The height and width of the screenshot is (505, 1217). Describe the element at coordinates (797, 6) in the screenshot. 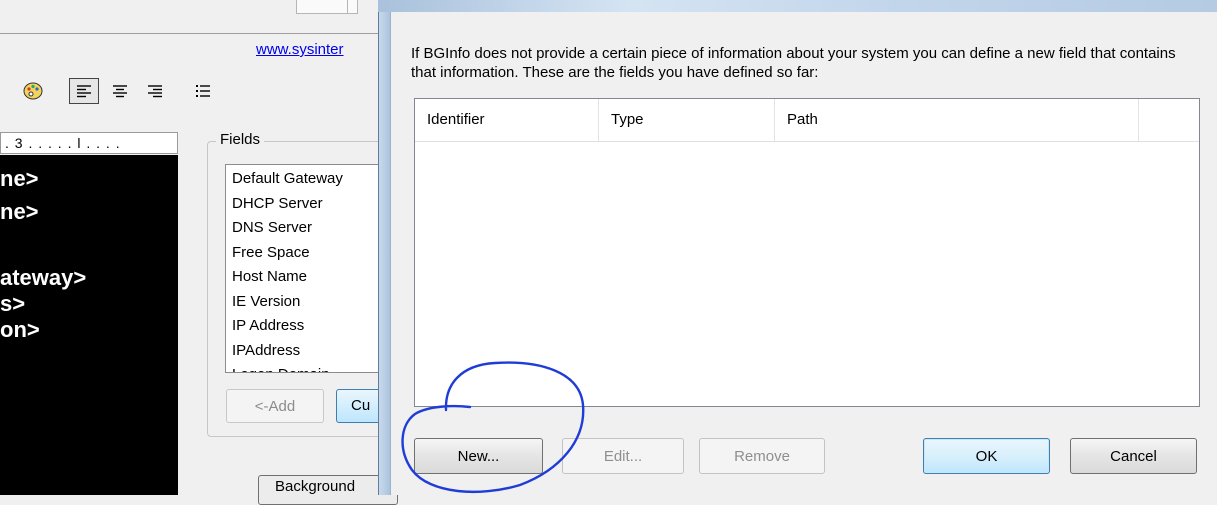

I see `dialog-frame-top` at that location.